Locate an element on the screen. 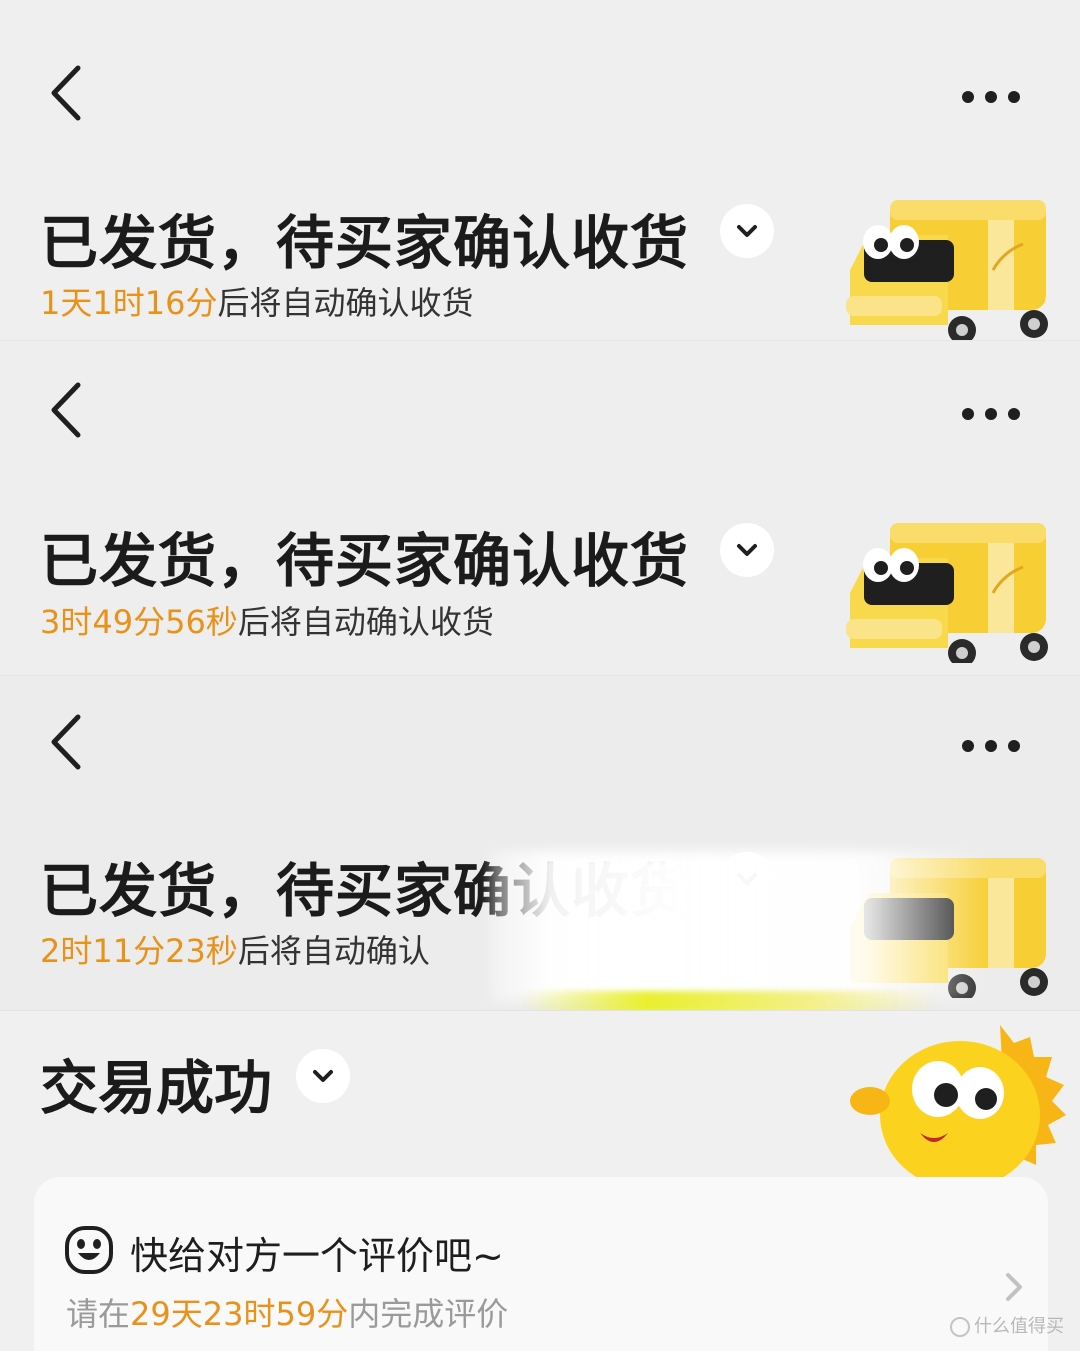 This screenshot has width=1080, height=1351. expand-success-button is located at coordinates (323, 1076).